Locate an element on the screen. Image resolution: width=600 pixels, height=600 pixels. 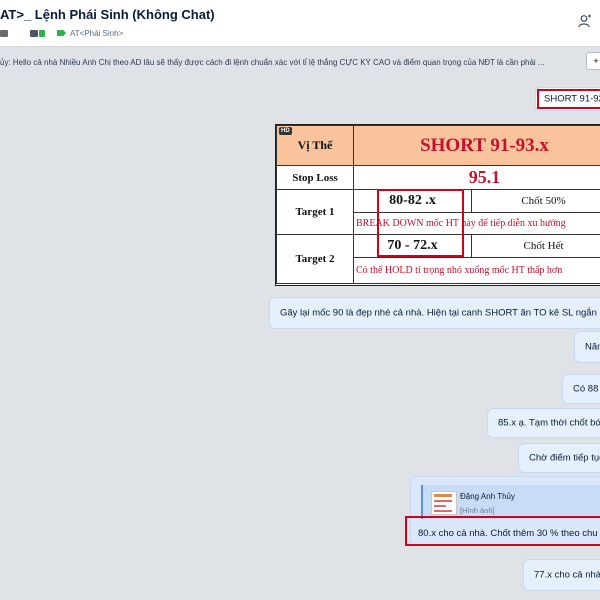
expand-pinned-button: + is located at coordinates (593, 61).